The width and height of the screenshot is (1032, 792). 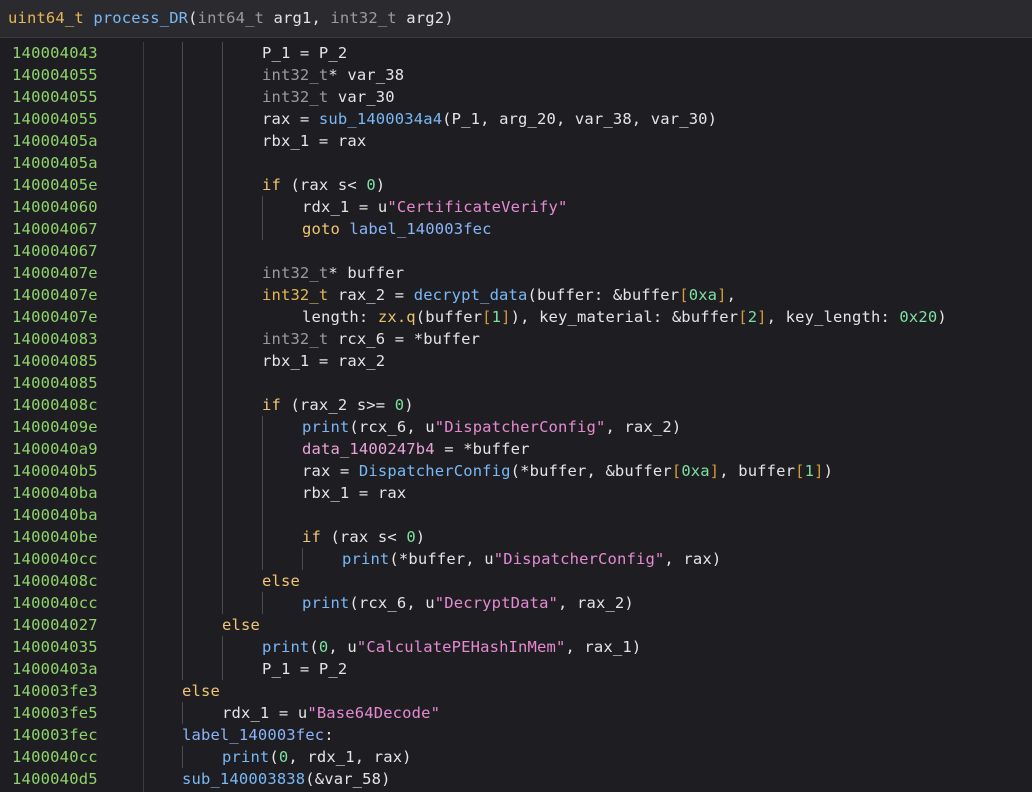 What do you see at coordinates (333, 273) in the screenshot?
I see `code-text: int32_t* buffer` at bounding box center [333, 273].